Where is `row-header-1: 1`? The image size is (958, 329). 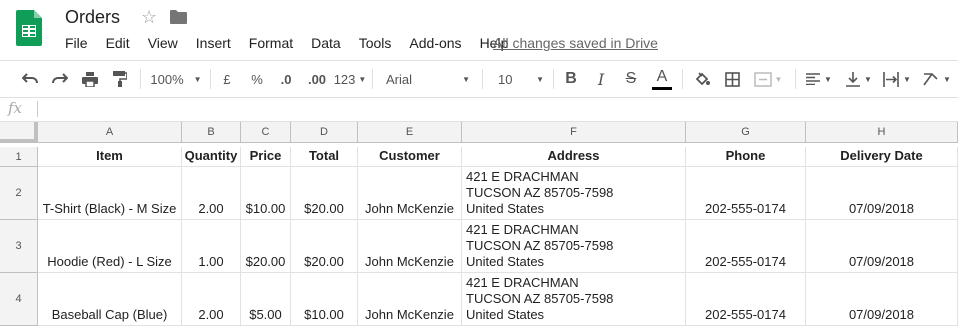
row-header-1: 1 is located at coordinates (19, 157).